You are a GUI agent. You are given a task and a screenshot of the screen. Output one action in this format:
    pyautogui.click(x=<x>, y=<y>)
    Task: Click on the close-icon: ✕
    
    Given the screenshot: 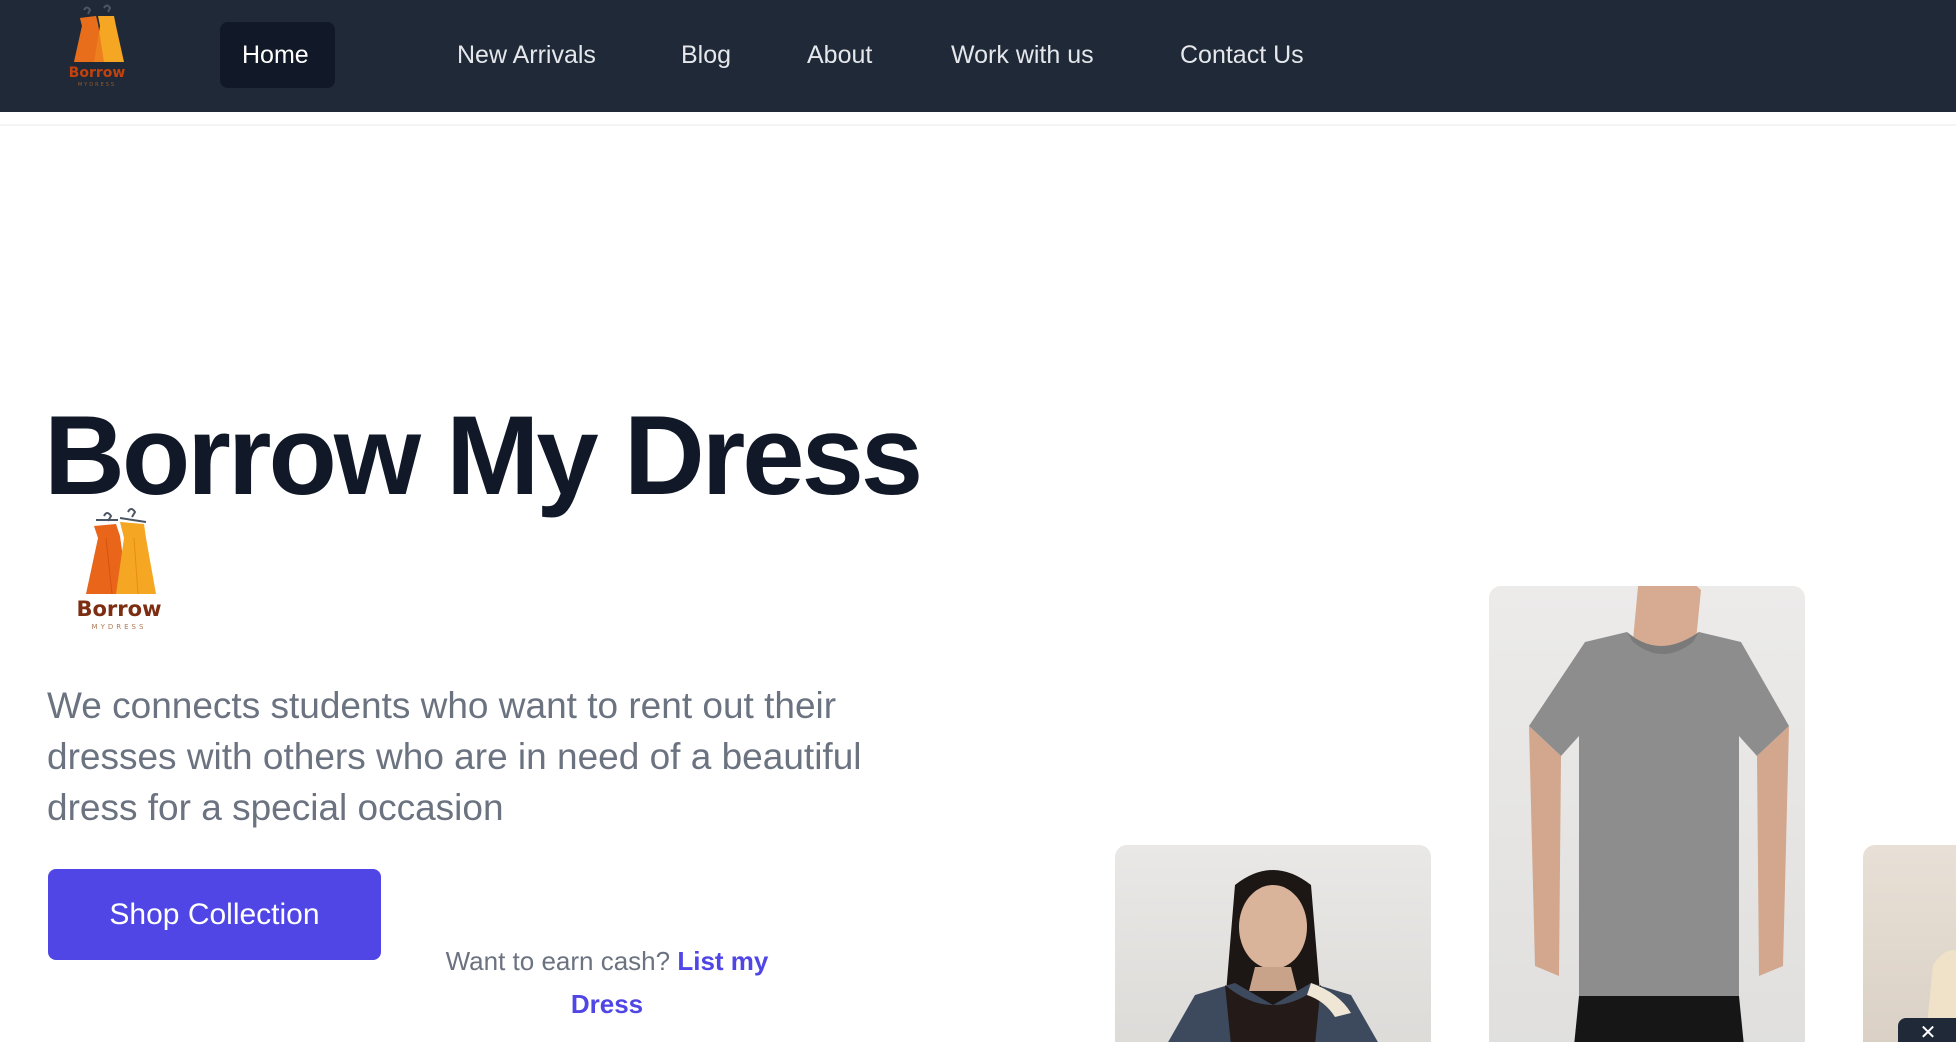 What is the action you would take?
    pyautogui.click(x=1928, y=1032)
    